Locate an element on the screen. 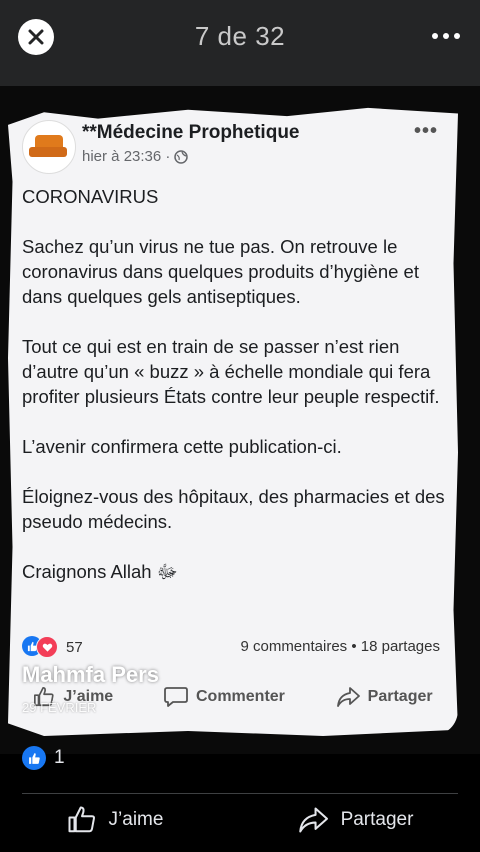 The width and height of the screenshot is (480, 852). post-reactions: 57 is located at coordinates (52, 647).